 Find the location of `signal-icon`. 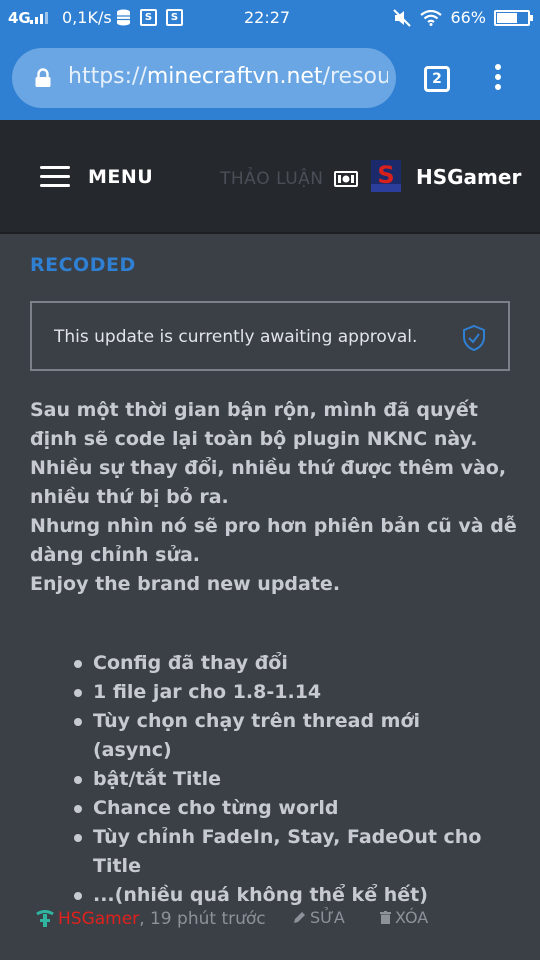

signal-icon is located at coordinates (39, 18).